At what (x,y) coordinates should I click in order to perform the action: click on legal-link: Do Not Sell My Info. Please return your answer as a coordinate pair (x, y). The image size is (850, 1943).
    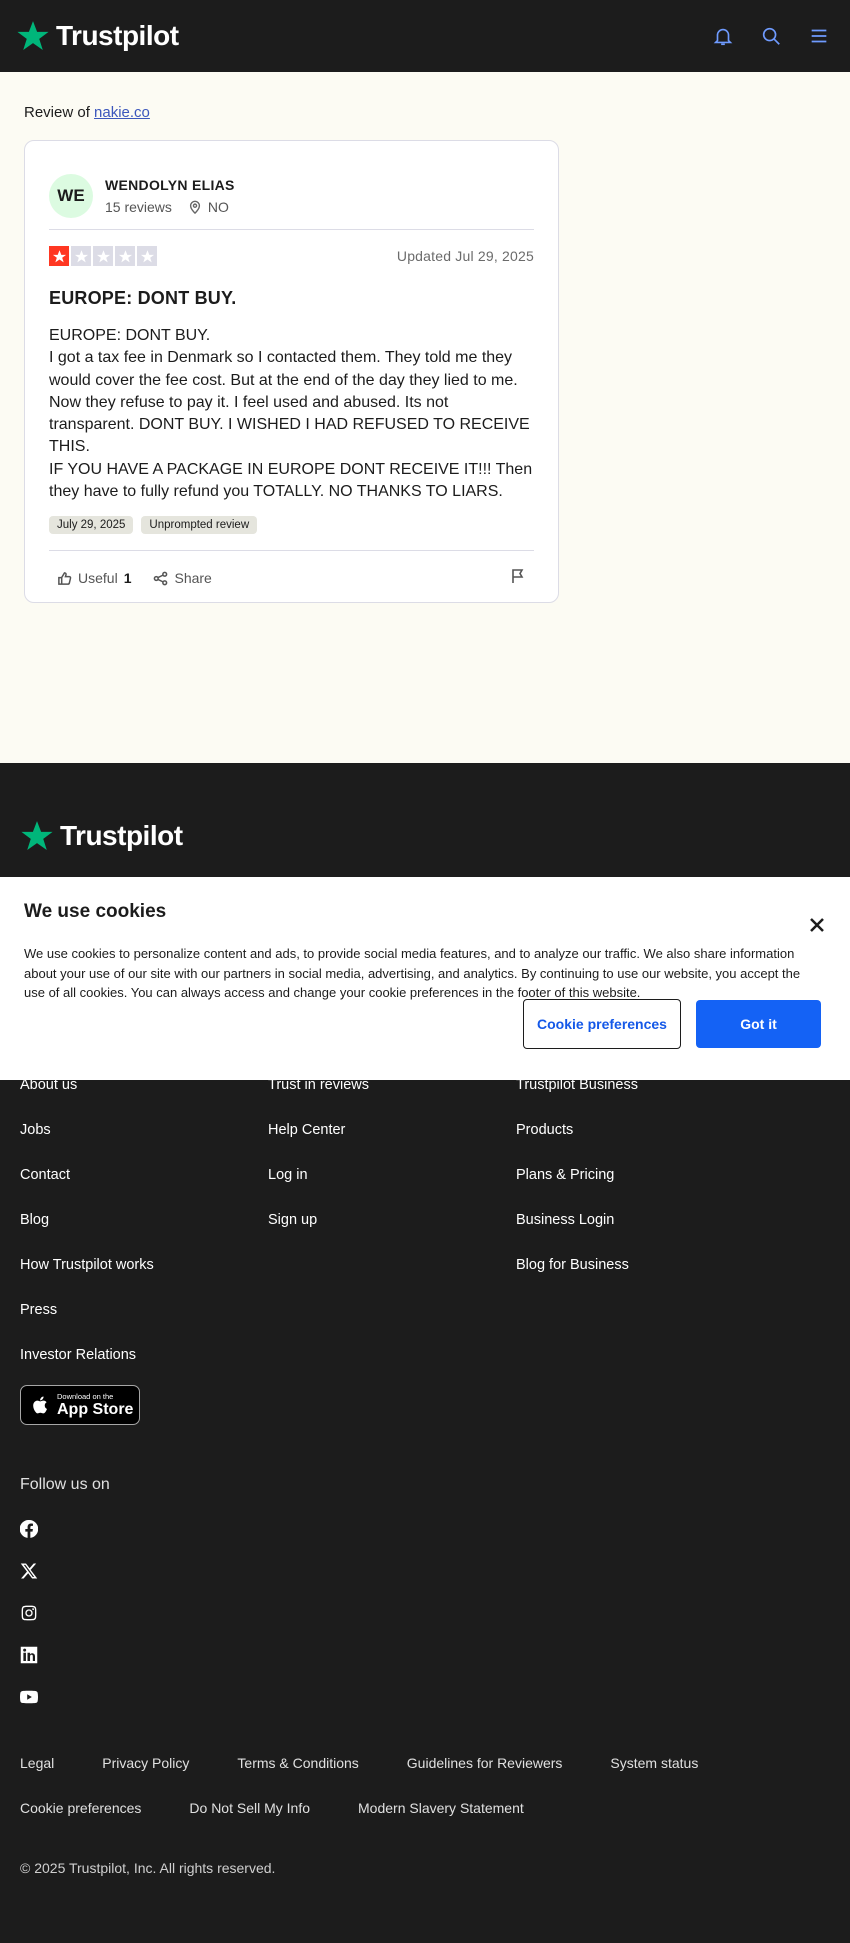
    Looking at the image, I should click on (249, 1809).